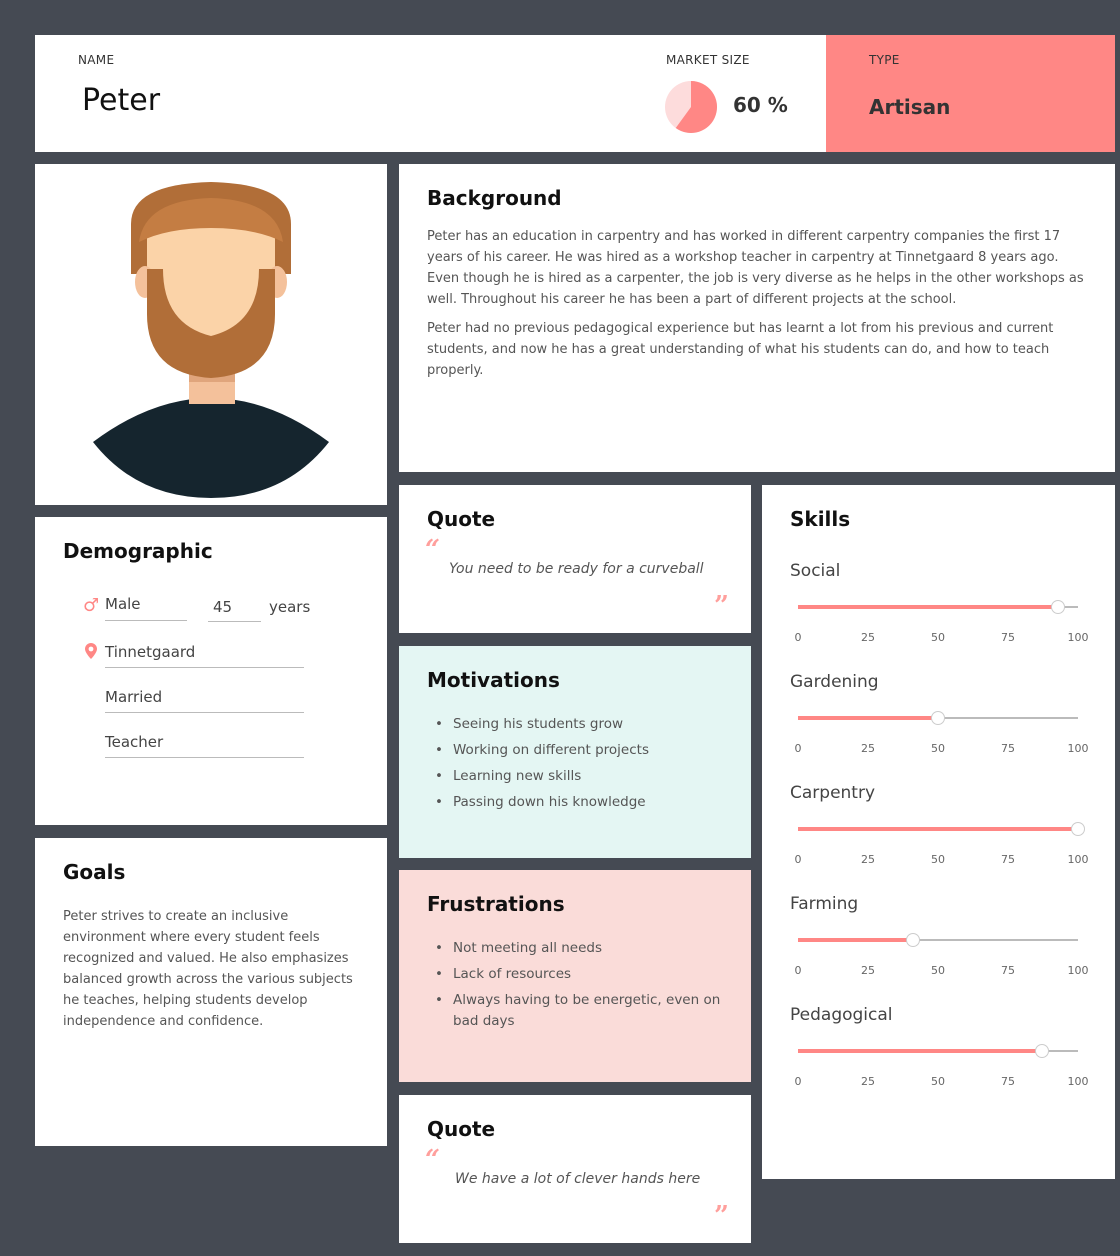  I want to click on market-size-pie-icon, so click(691, 107).